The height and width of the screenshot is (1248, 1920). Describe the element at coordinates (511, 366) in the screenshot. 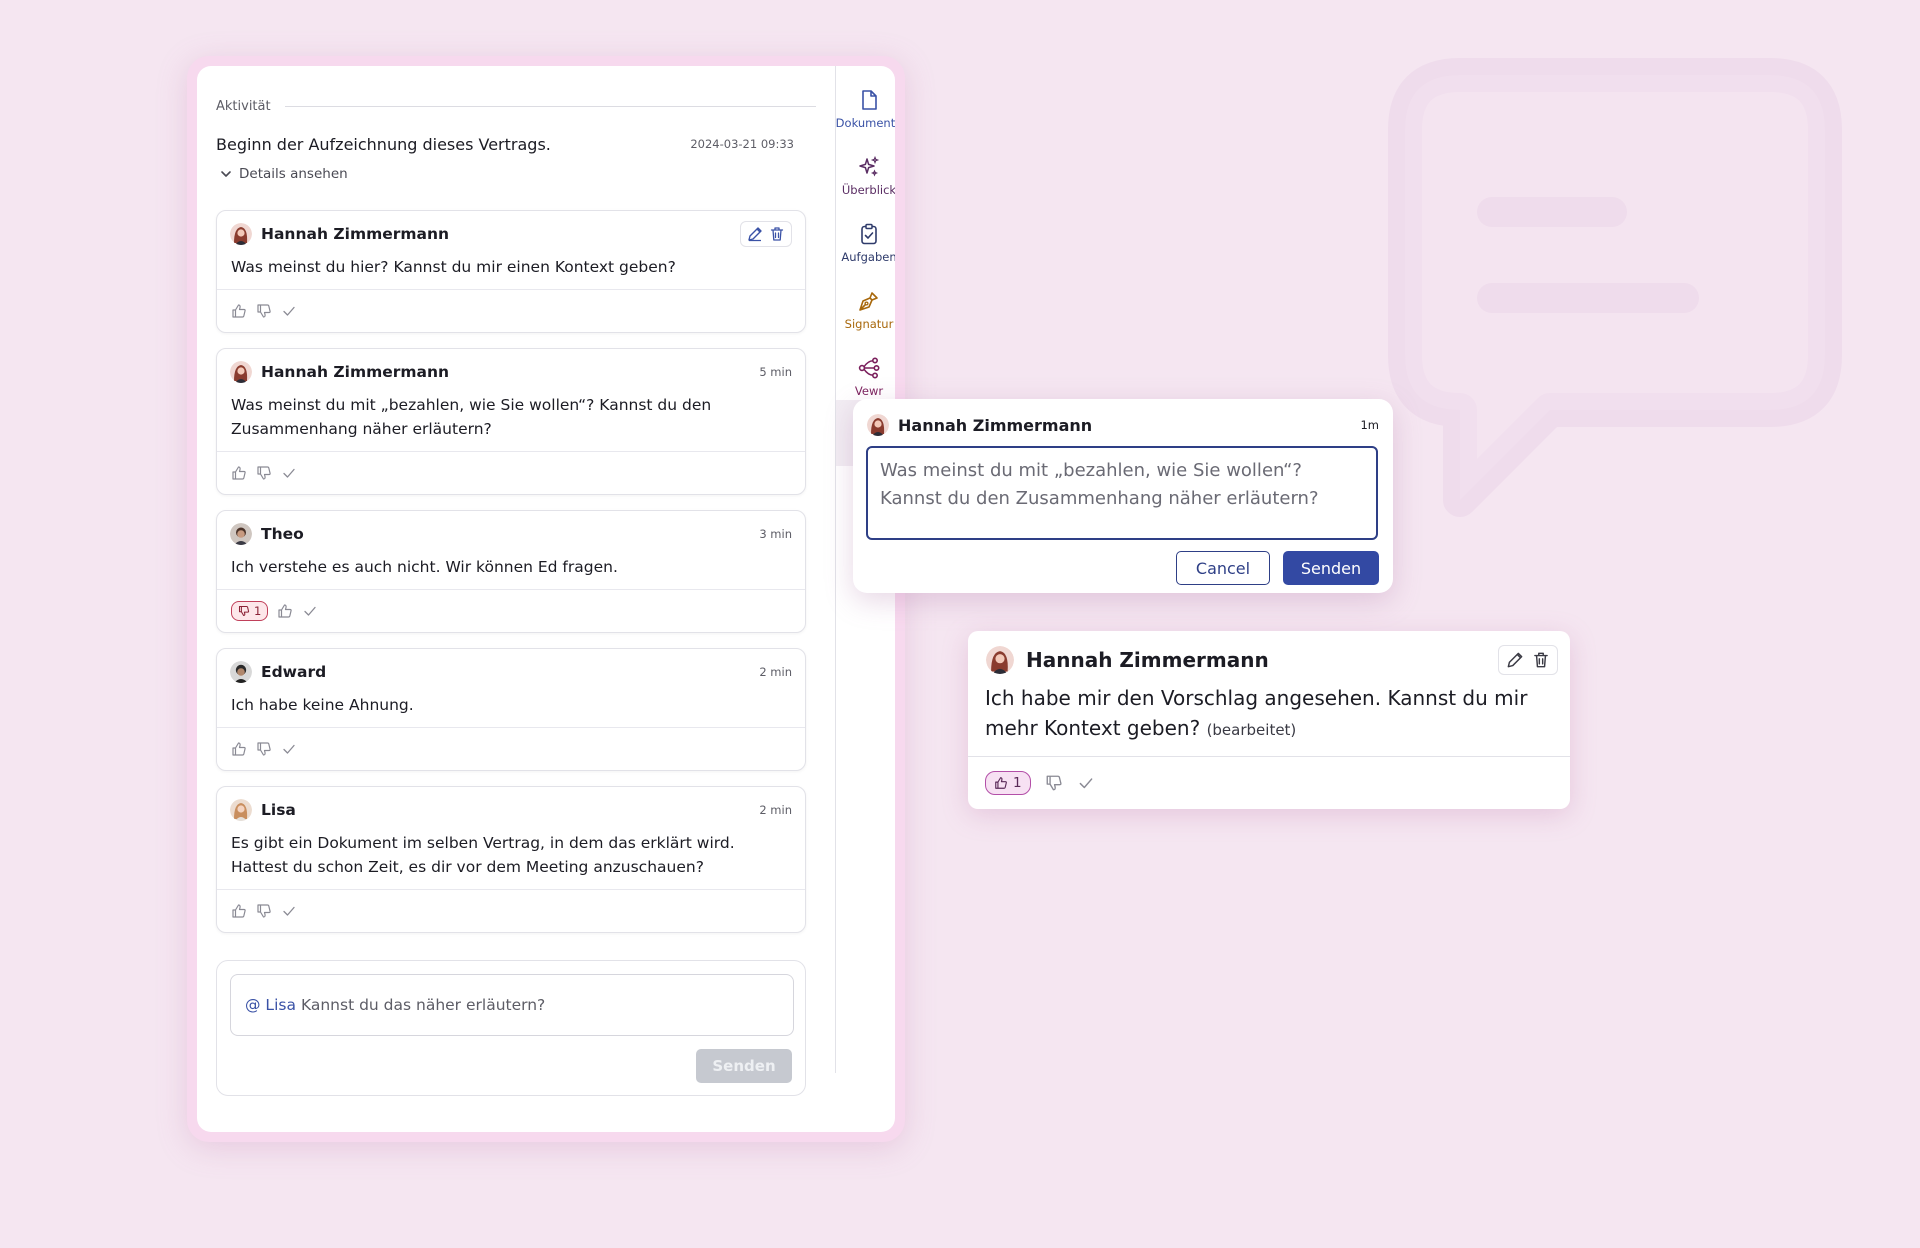

I see `comment-header: Hannah Zimmermann 5 min` at that location.